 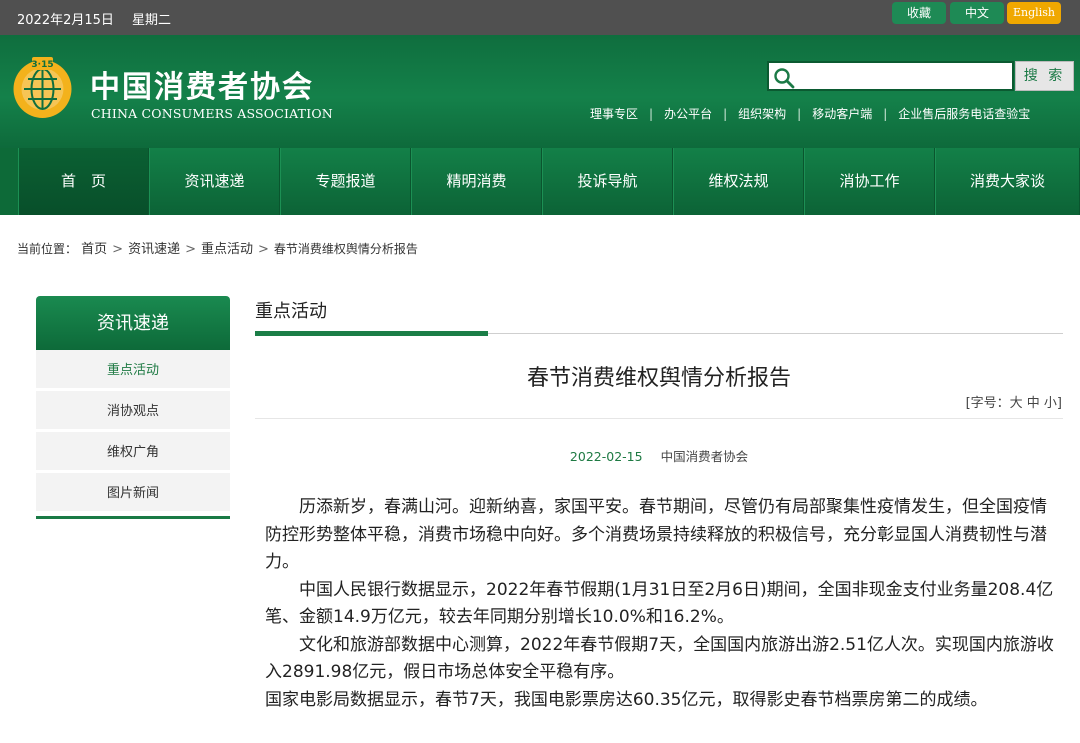 What do you see at coordinates (214, 181) in the screenshot?
I see `nav-item-news: 资讯速递` at bounding box center [214, 181].